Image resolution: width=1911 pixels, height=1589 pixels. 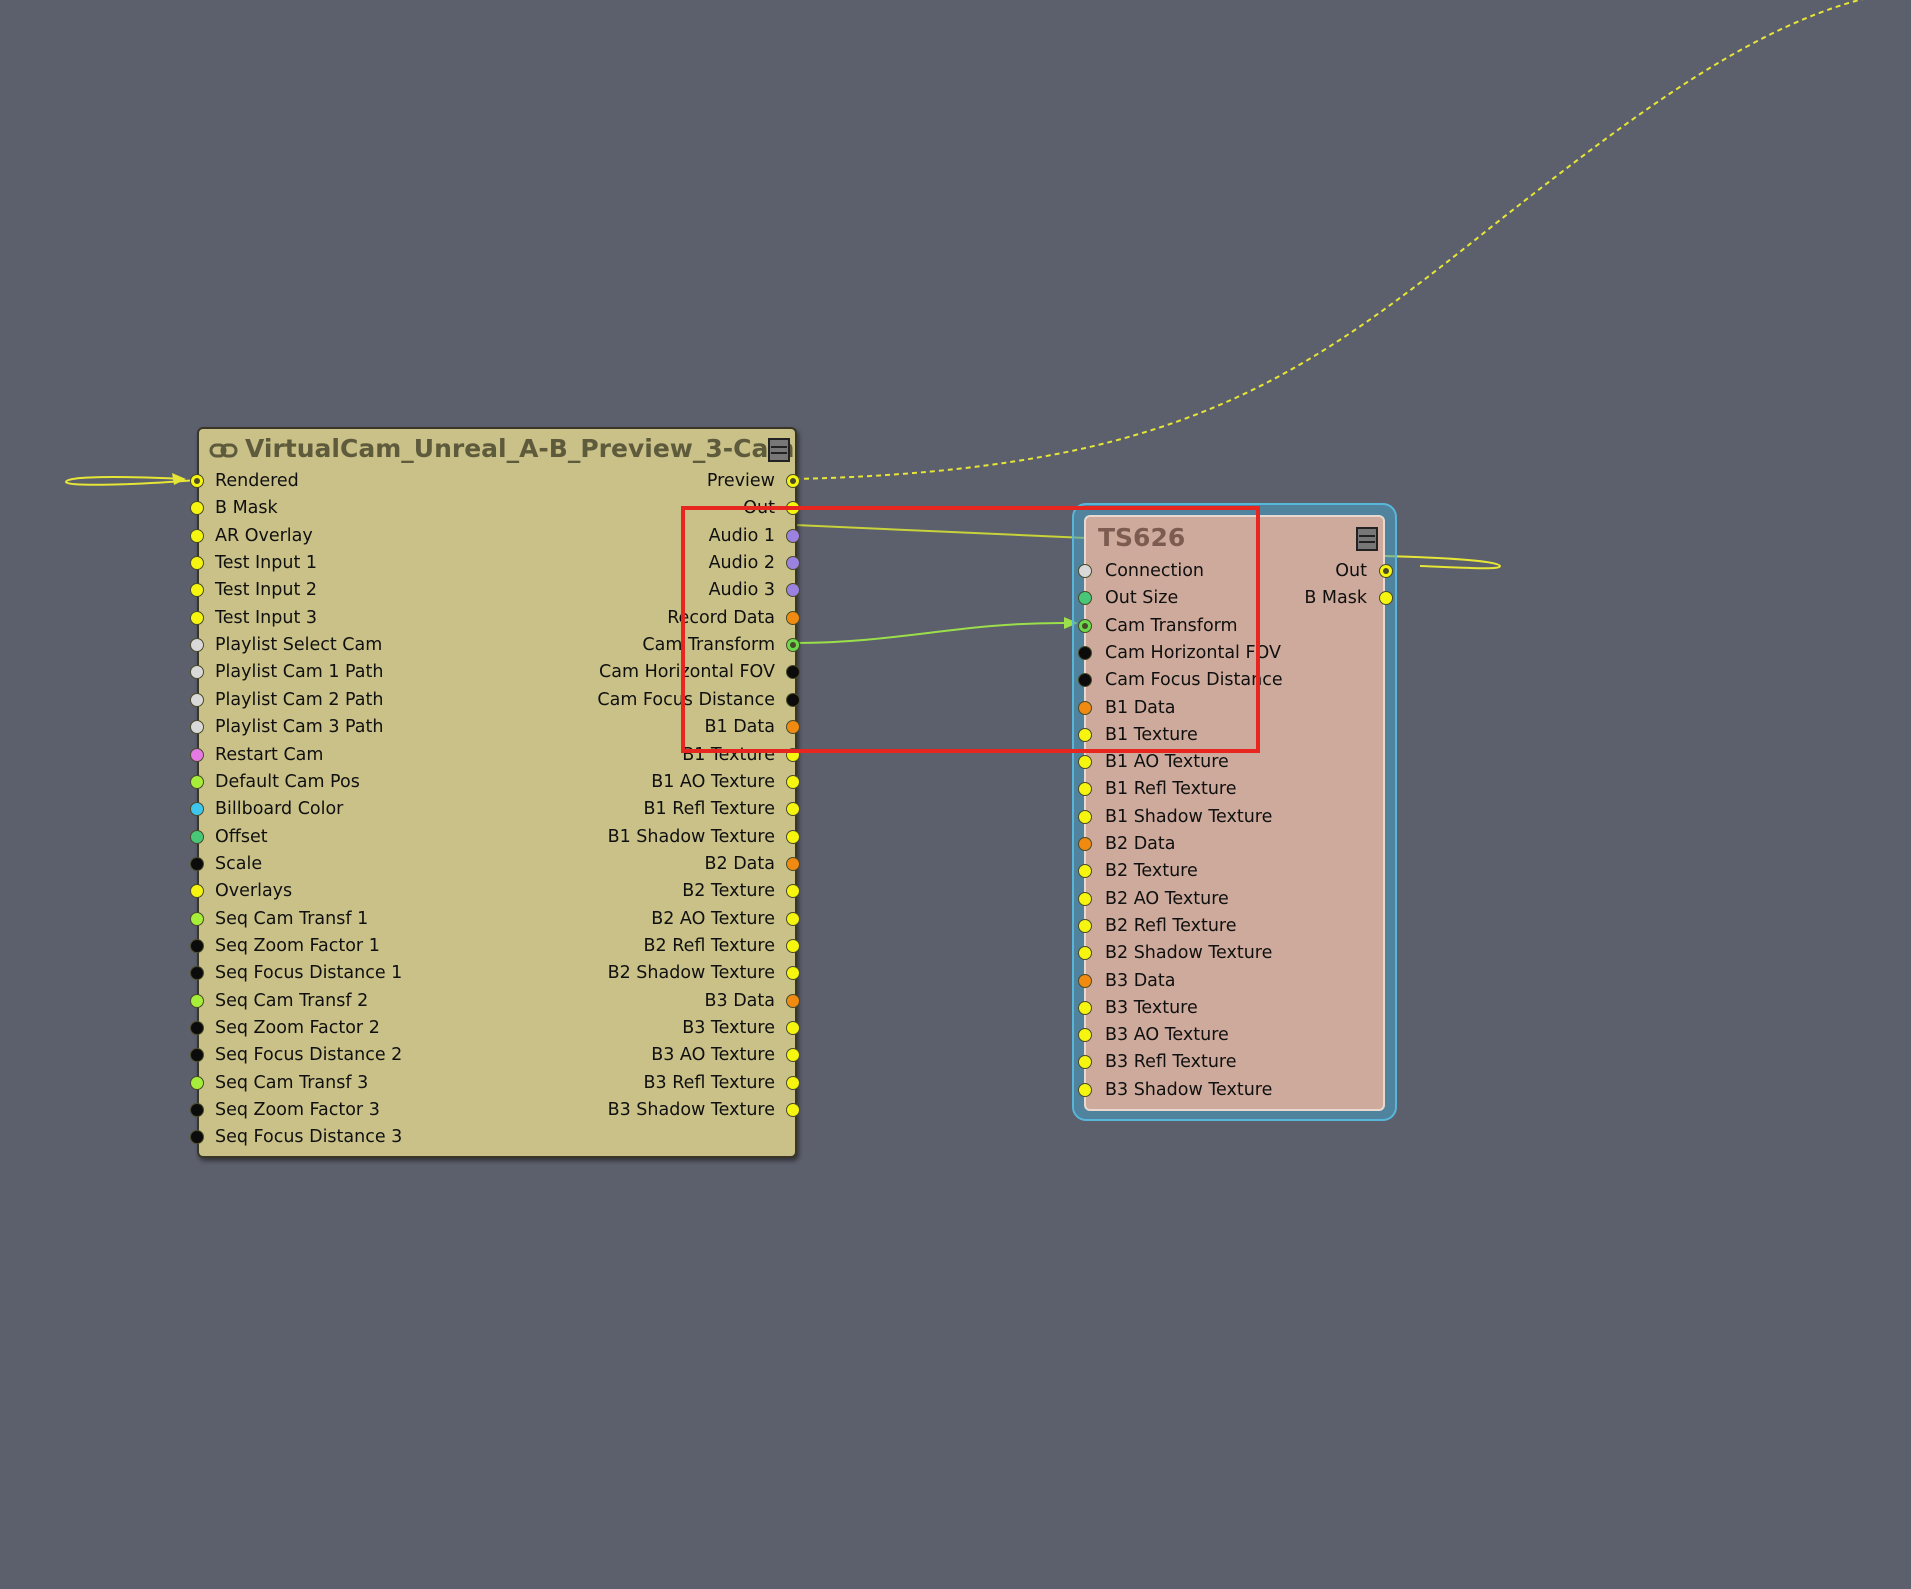 What do you see at coordinates (499, 481) in the screenshot?
I see `output-port-preview: Preview` at bounding box center [499, 481].